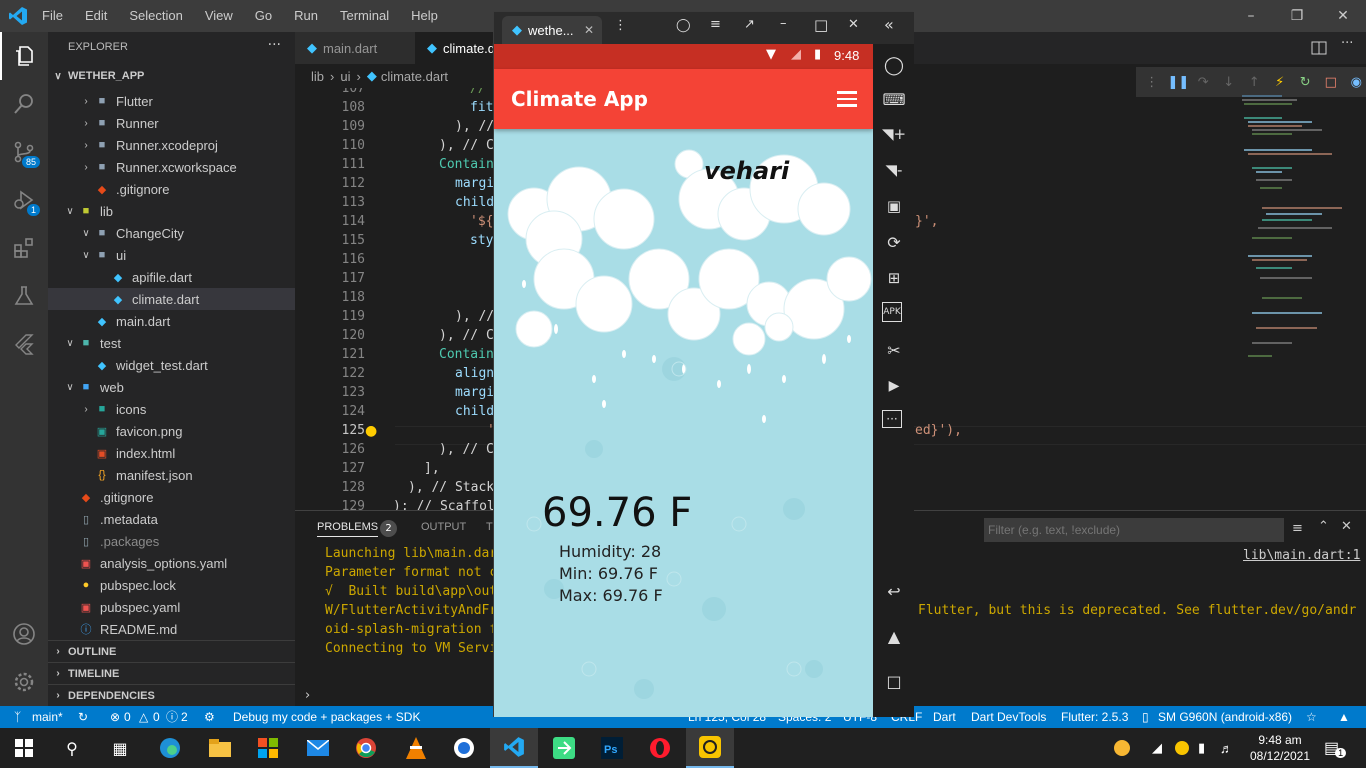 This screenshot has height=768, width=1366. What do you see at coordinates (370, 16) in the screenshot?
I see `menu-terminal: Terminal` at bounding box center [370, 16].